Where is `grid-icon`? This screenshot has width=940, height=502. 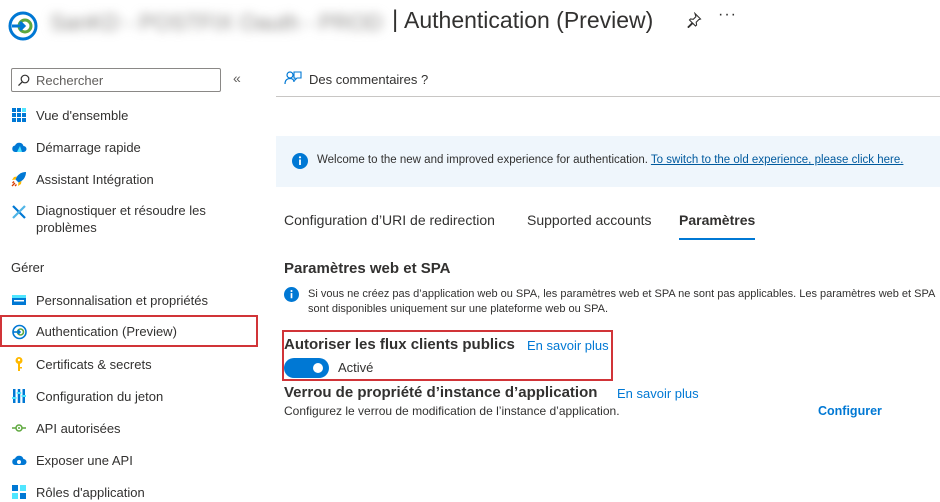 grid-icon is located at coordinates (19, 115).